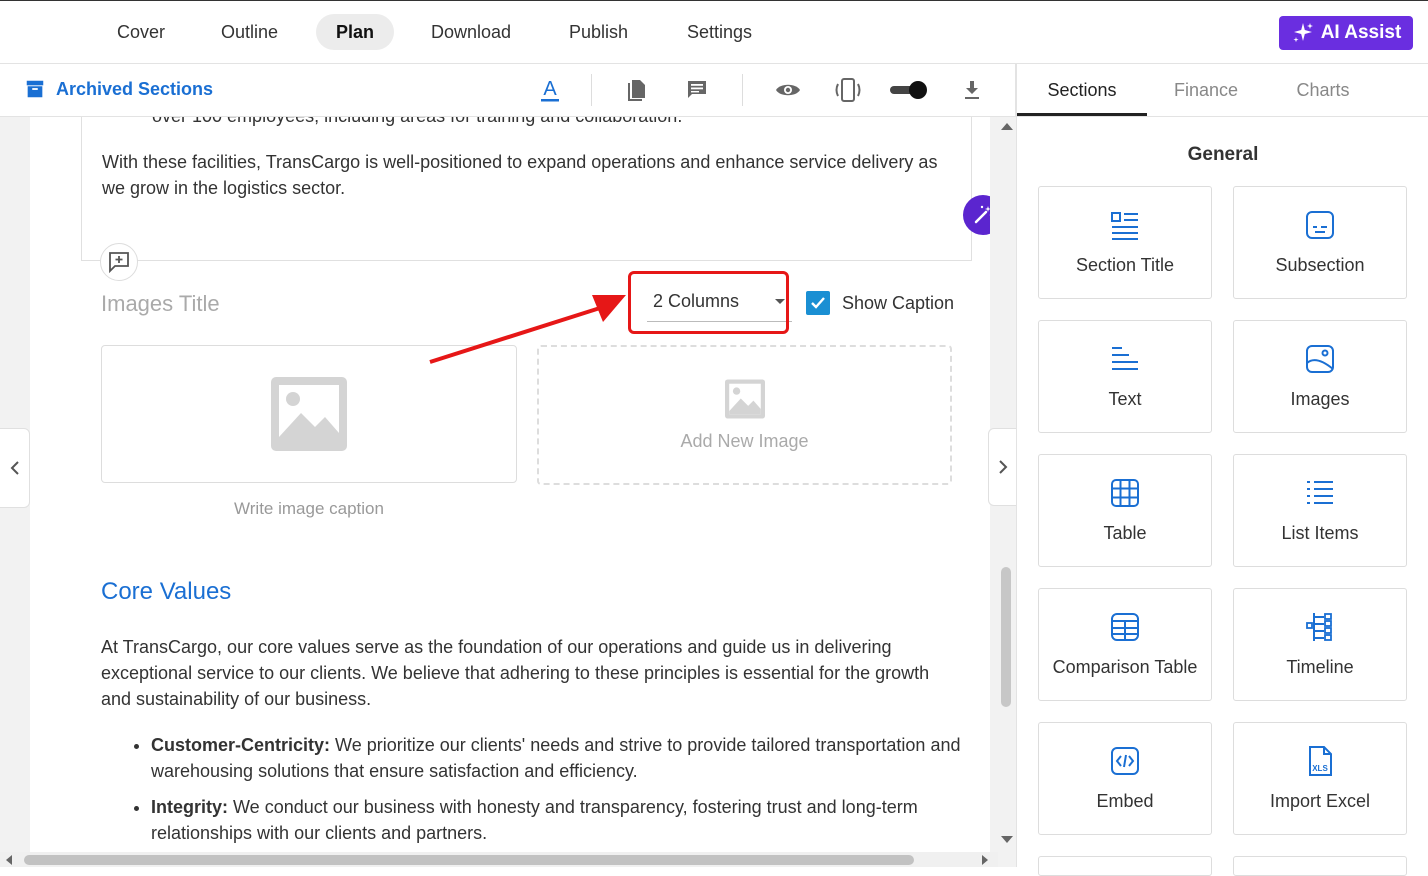 The image size is (1428, 876). What do you see at coordinates (1125, 265) in the screenshot?
I see `card-label: Section Title` at bounding box center [1125, 265].